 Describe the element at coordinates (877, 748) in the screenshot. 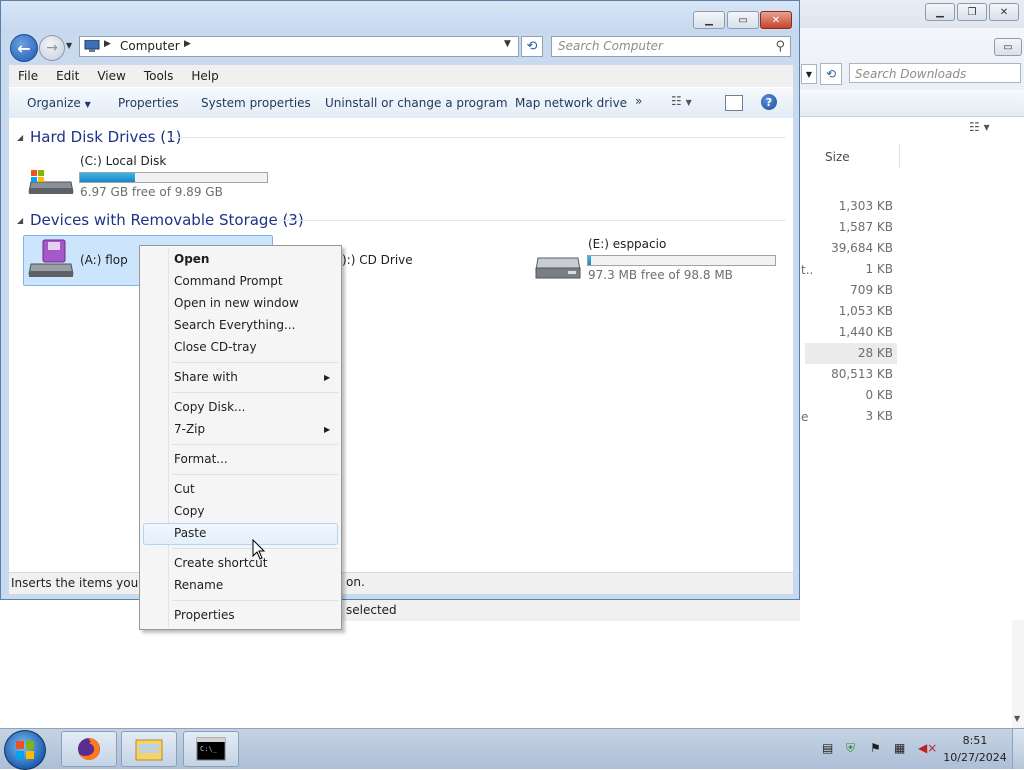

I see `action-center-flag-icon: ⚑` at that location.